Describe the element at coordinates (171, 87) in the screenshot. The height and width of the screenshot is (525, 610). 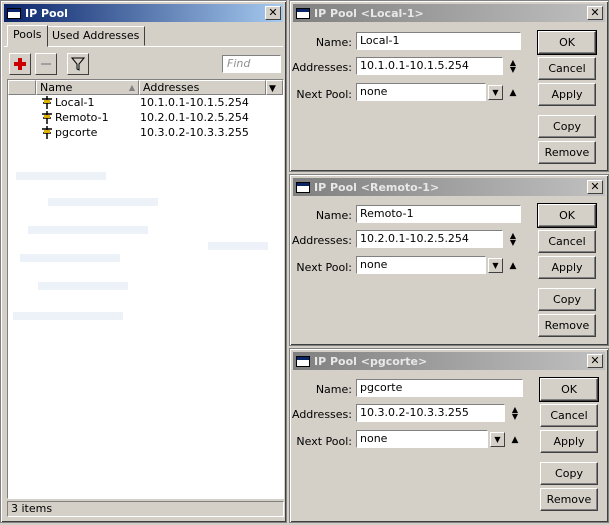
I see `header-addresses-label: Addresses` at that location.